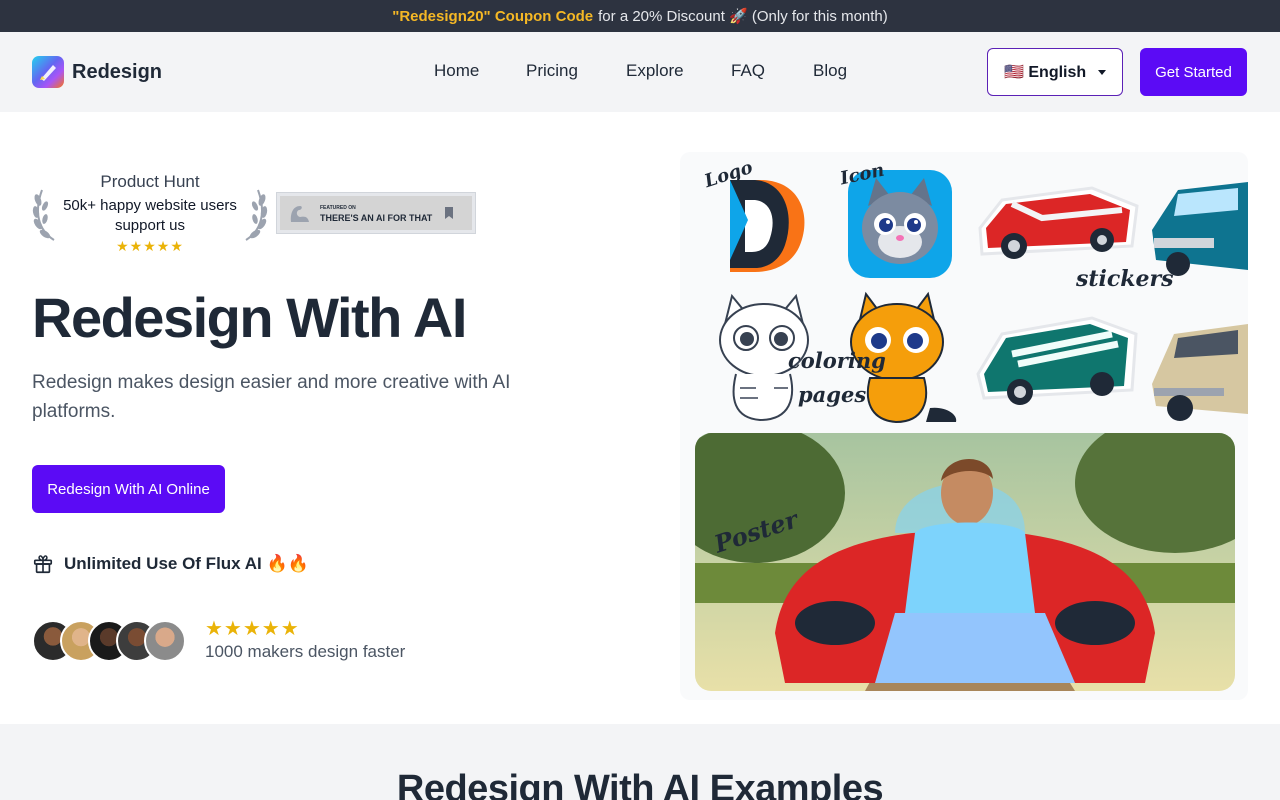  Describe the element at coordinates (252, 629) in the screenshot. I see `rating-stars: ★★★★★` at that location.